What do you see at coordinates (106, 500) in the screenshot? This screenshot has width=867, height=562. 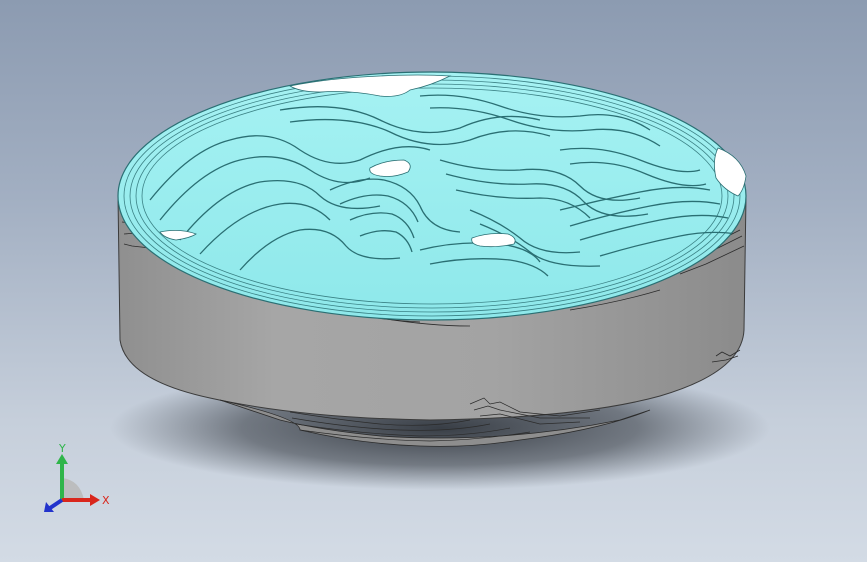 I see `triad-x-label: X` at bounding box center [106, 500].